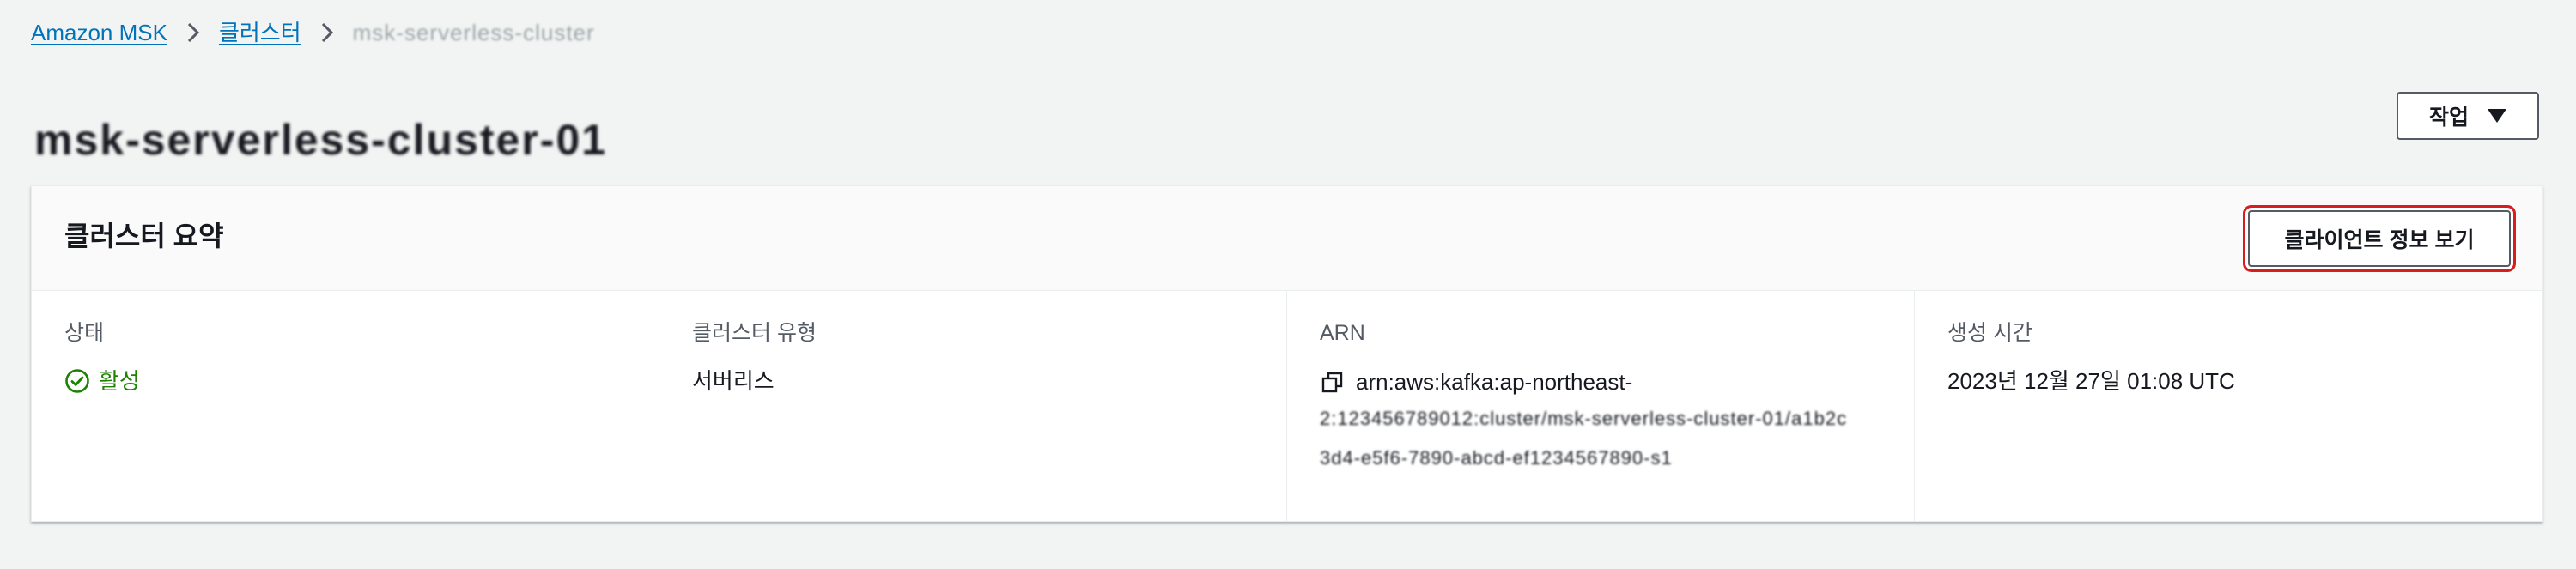 This screenshot has height=569, width=2576. I want to click on status-label: 상태, so click(85, 333).